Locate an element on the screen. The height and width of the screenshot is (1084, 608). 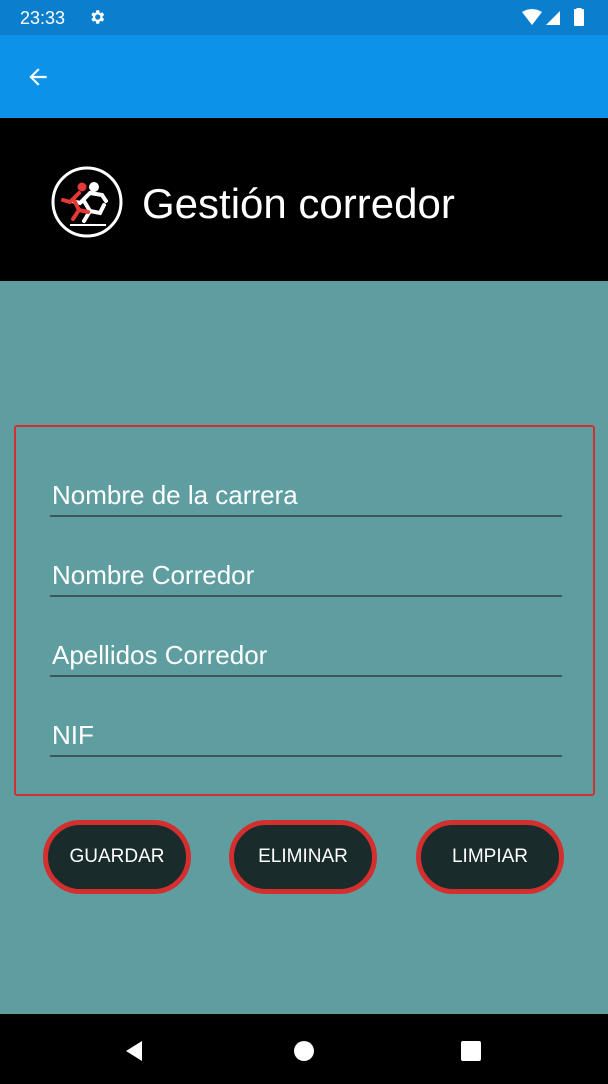
wifi-icon is located at coordinates (532, 17).